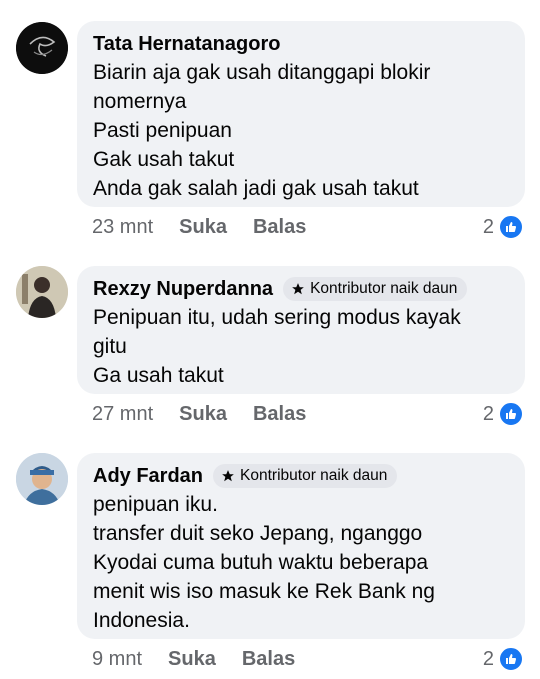  I want to click on avatar-rexzy, so click(42, 292).